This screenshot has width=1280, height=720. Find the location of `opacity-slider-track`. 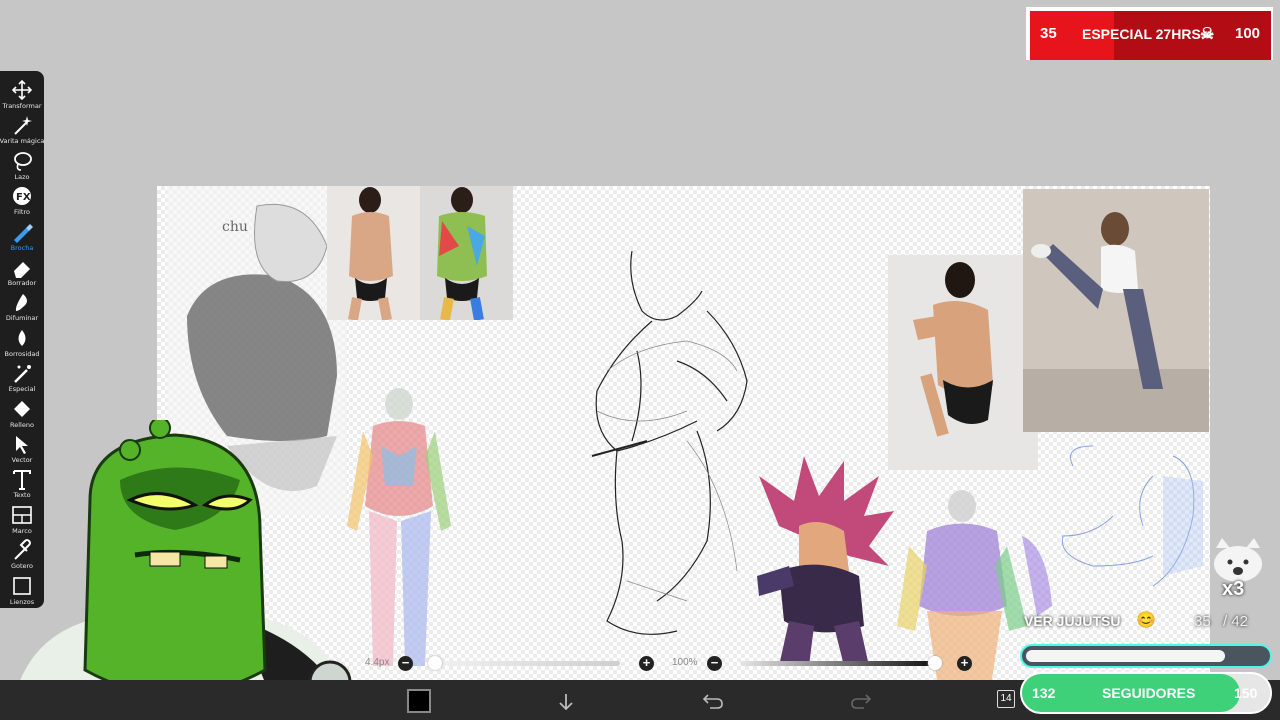

opacity-slider-track is located at coordinates (837, 663).